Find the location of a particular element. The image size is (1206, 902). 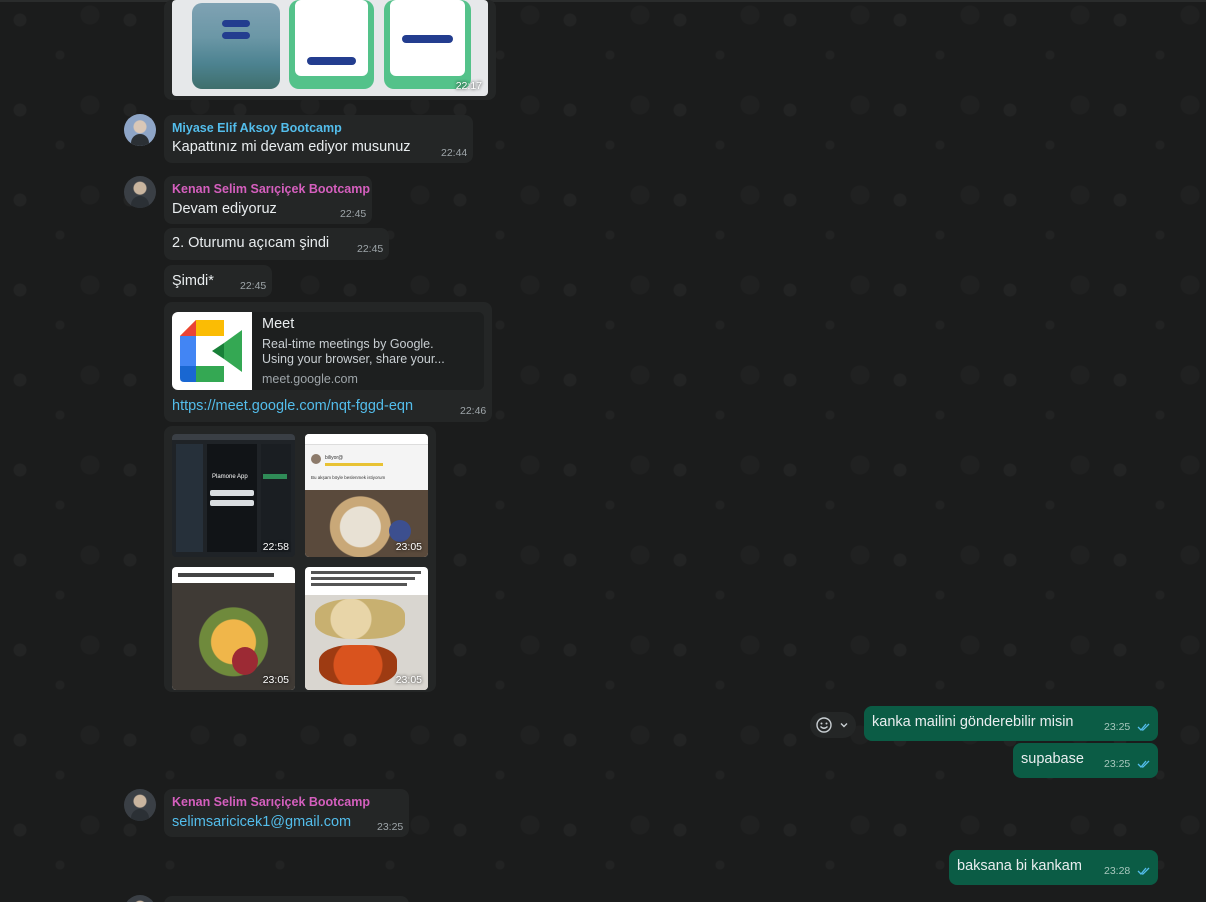

message-text: Şimdi* is located at coordinates (193, 281).